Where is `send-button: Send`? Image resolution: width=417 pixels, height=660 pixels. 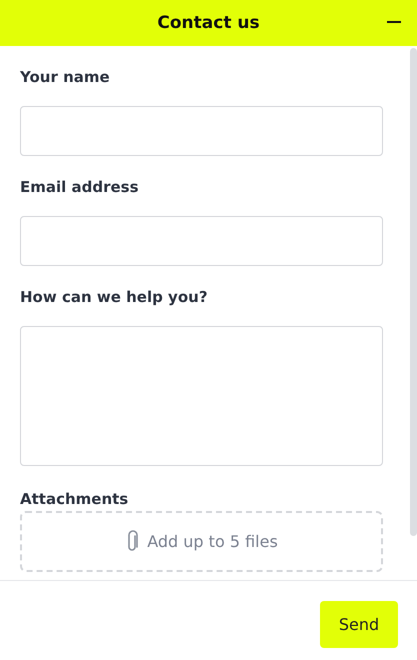 send-button: Send is located at coordinates (359, 624).